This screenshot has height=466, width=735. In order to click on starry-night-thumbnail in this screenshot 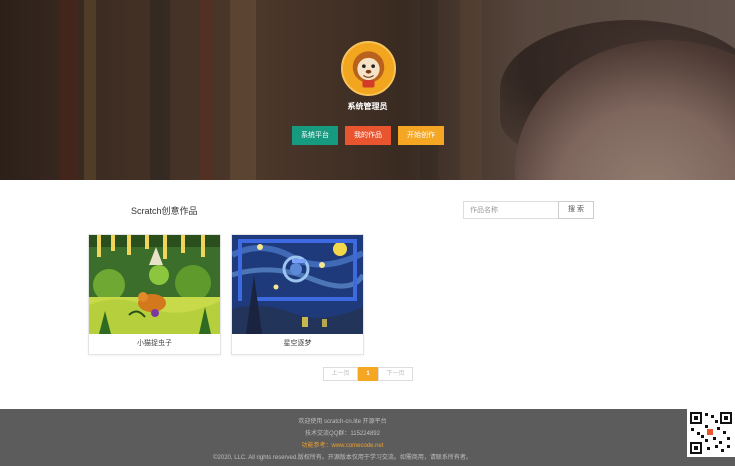, I will do `click(297, 284)`.